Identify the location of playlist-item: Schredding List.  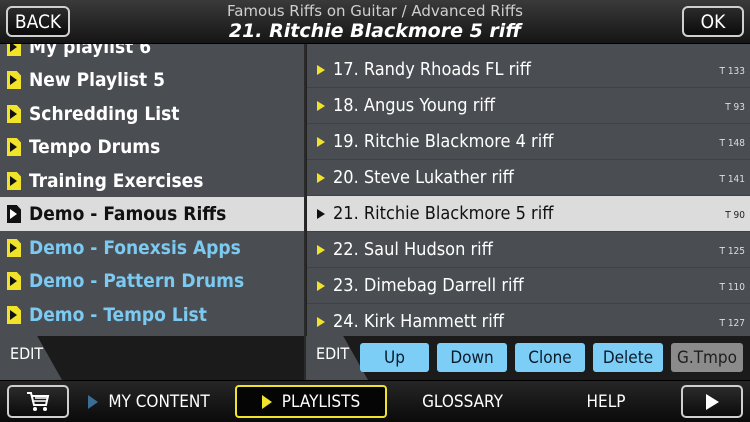
(152, 114).